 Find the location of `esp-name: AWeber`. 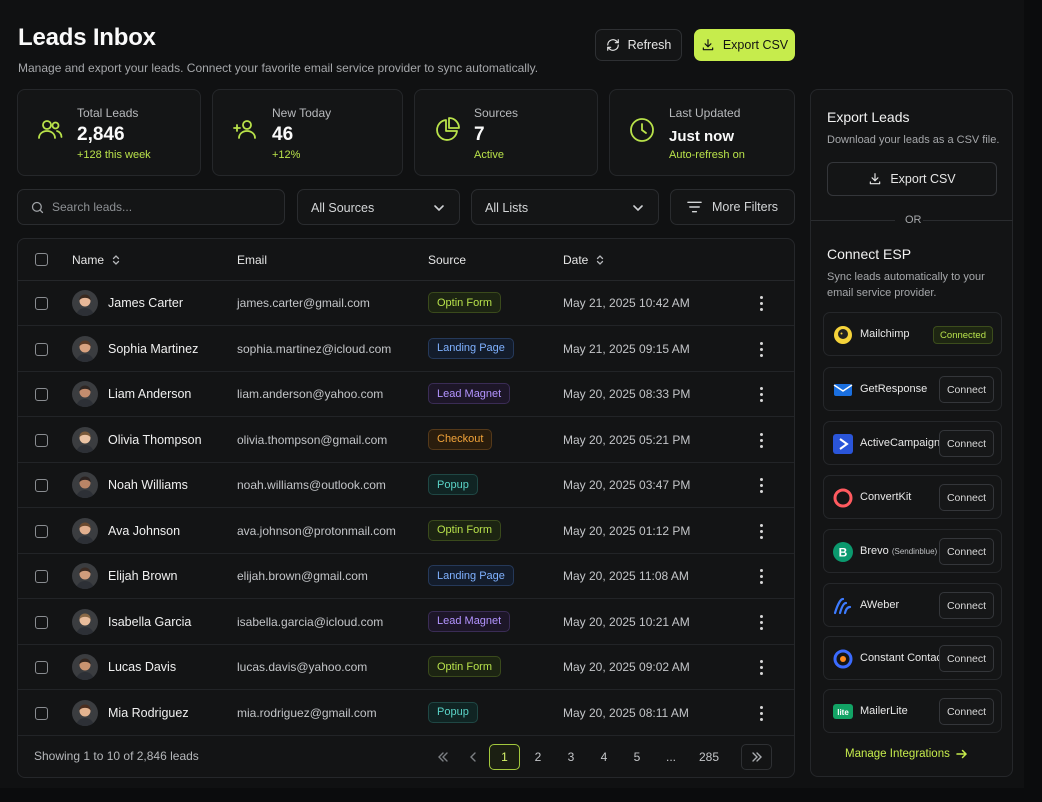

esp-name: AWeber is located at coordinates (879, 605).